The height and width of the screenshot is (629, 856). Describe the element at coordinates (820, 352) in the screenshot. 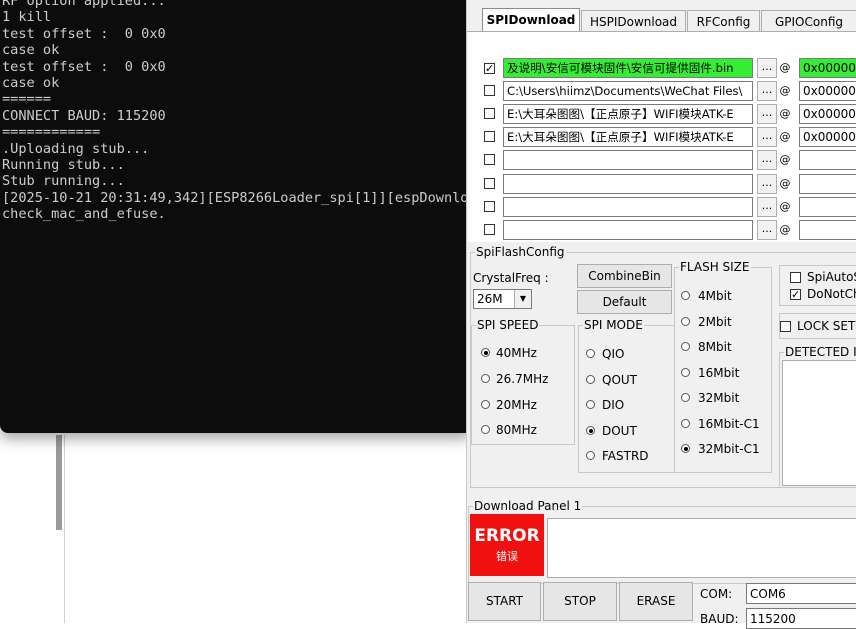

I see `detected-info-title: DETECTED I` at that location.